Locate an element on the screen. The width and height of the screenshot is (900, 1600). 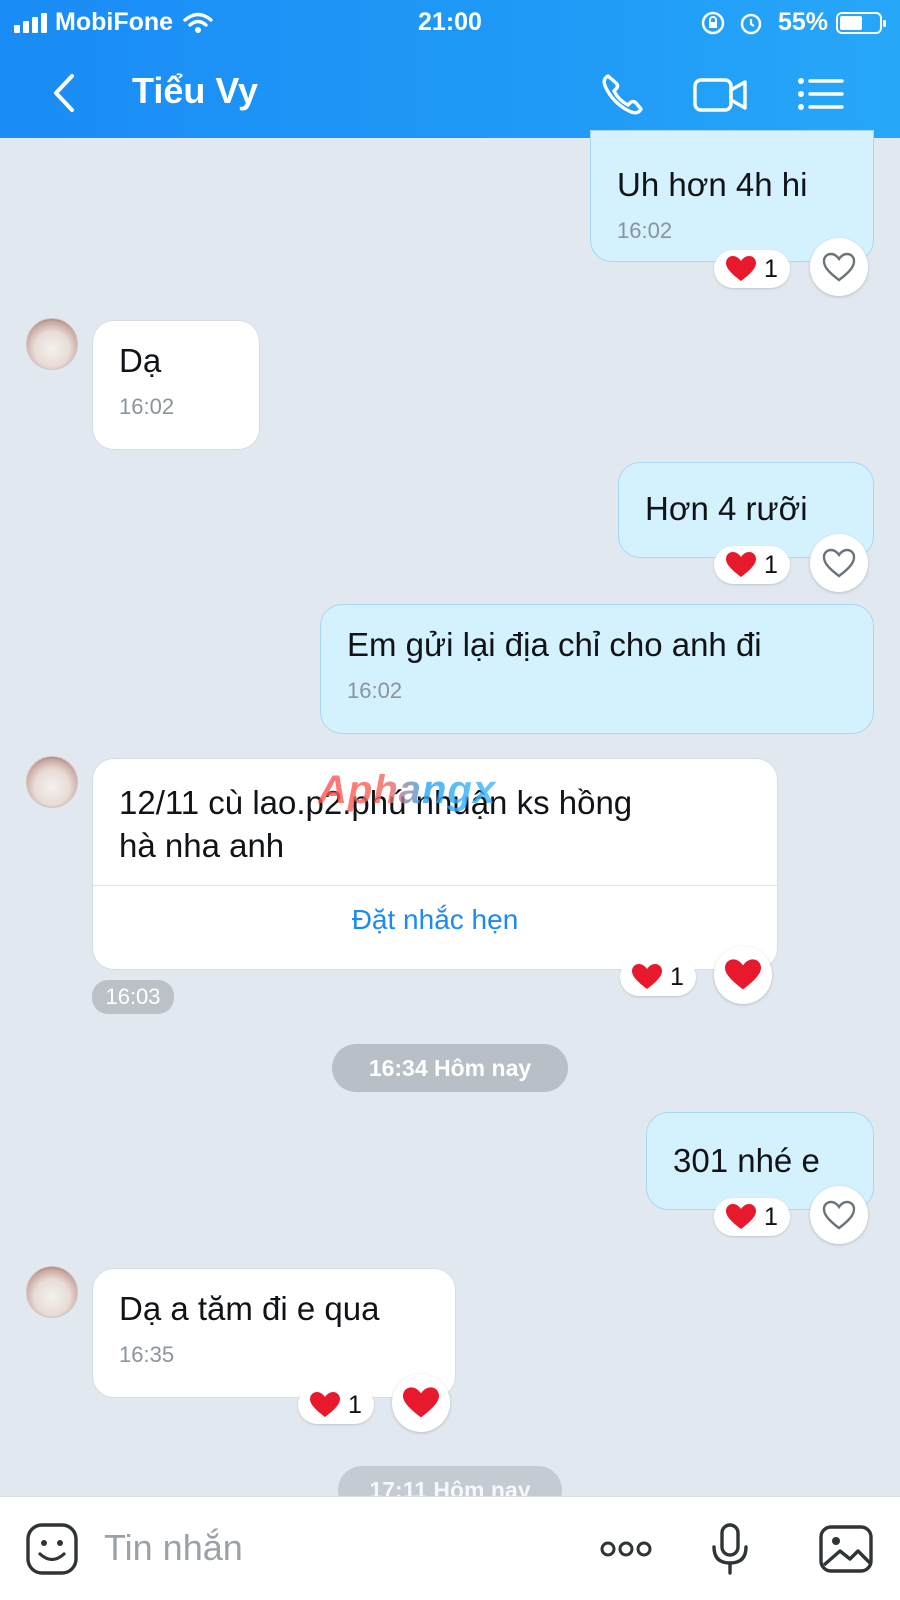
top-bar: MobiFone 21:00 55% Tiểu Vy is located at coordinates (450, 69).